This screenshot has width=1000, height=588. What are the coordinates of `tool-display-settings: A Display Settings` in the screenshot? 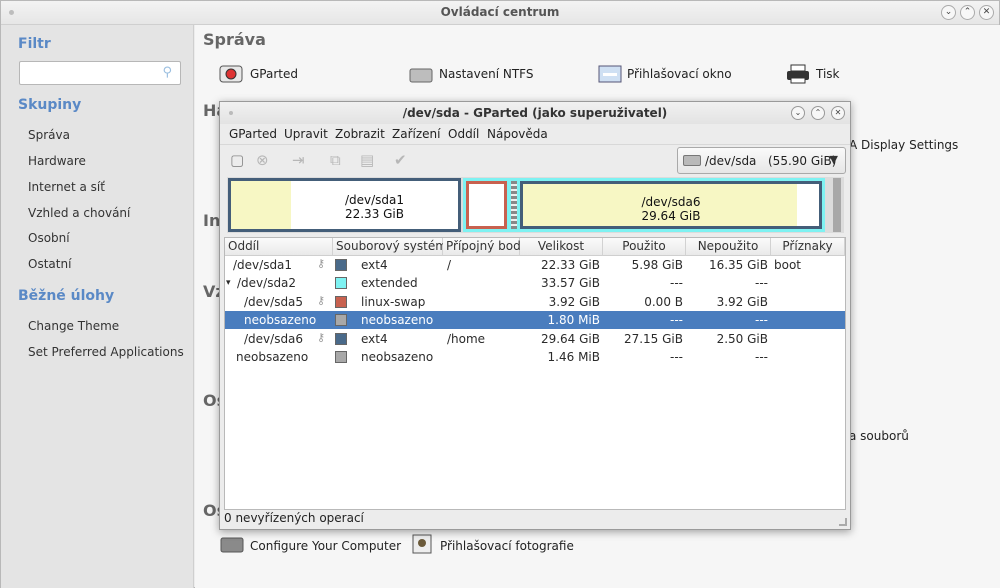 It's located at (903, 145).